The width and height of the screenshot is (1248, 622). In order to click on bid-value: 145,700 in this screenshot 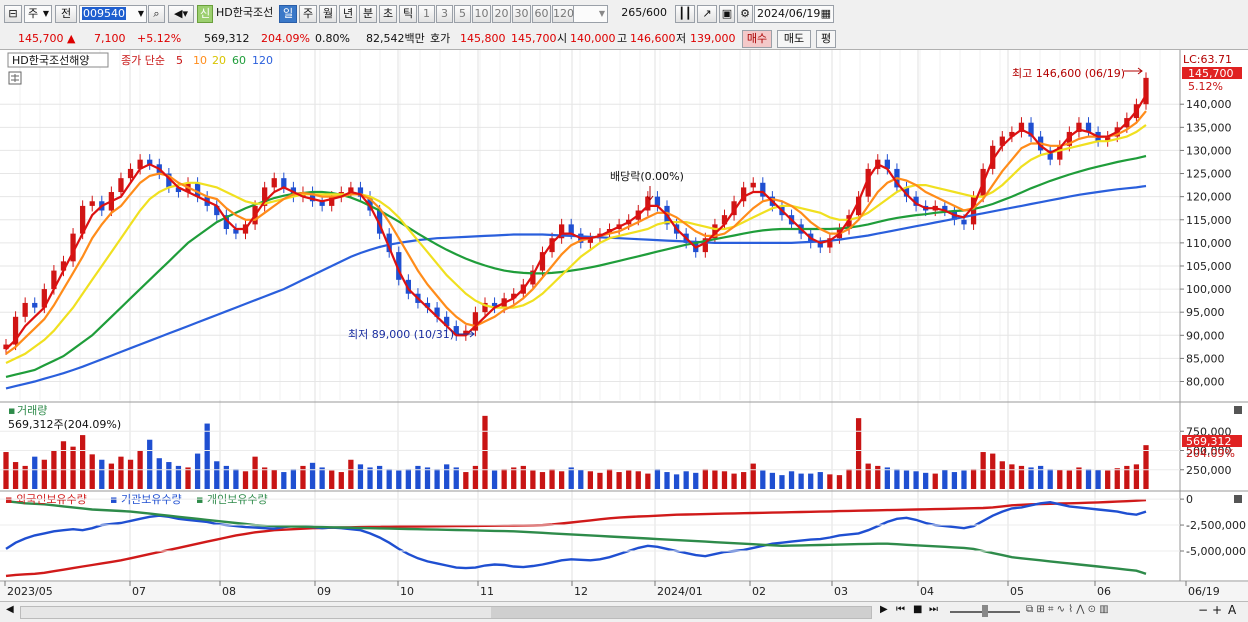, I will do `click(534, 38)`.